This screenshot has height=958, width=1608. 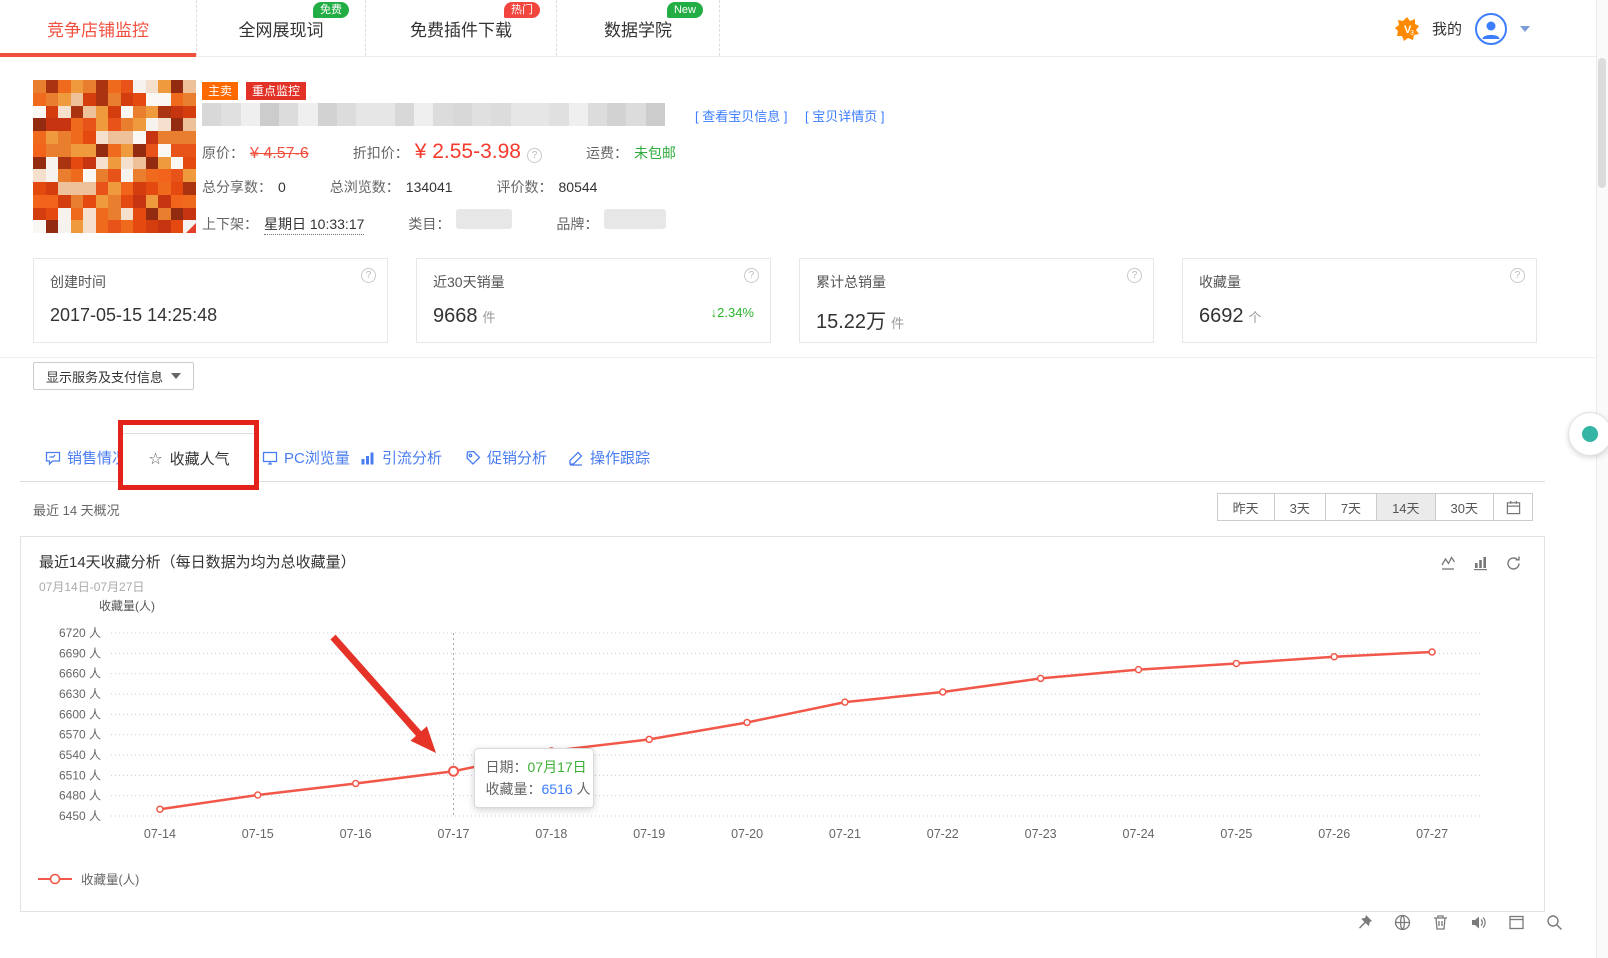 I want to click on user-avatar, so click(x=1491, y=28).